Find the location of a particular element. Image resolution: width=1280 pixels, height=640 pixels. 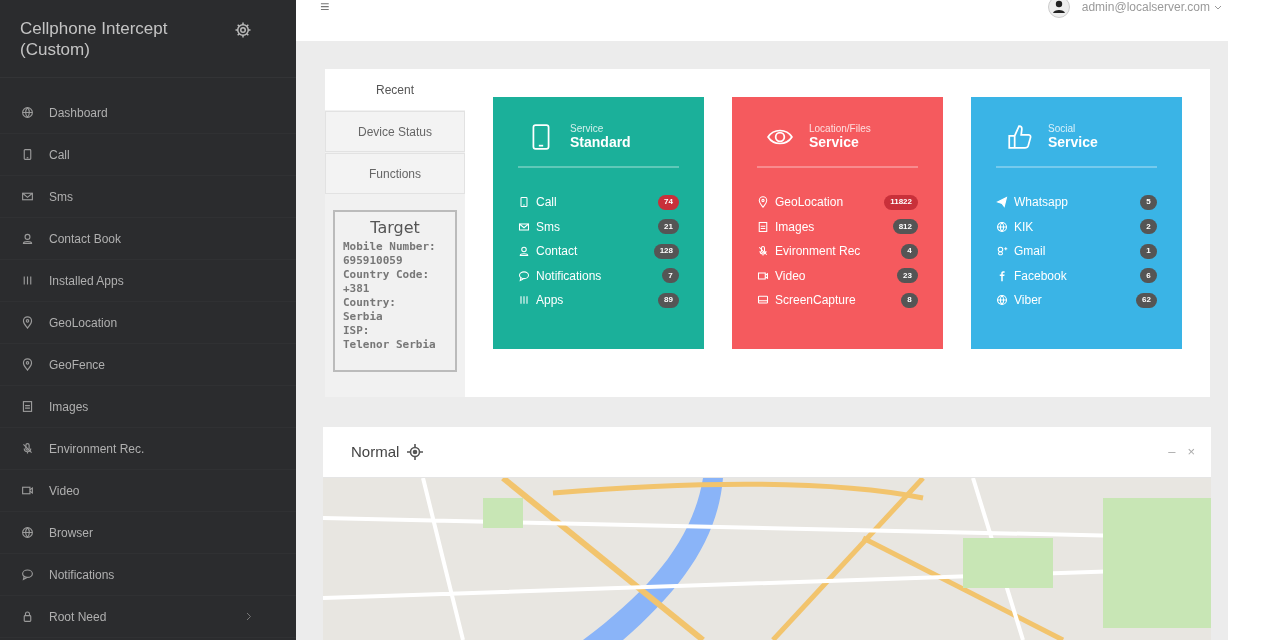

target-info-line: 695910059 is located at coordinates (373, 261).